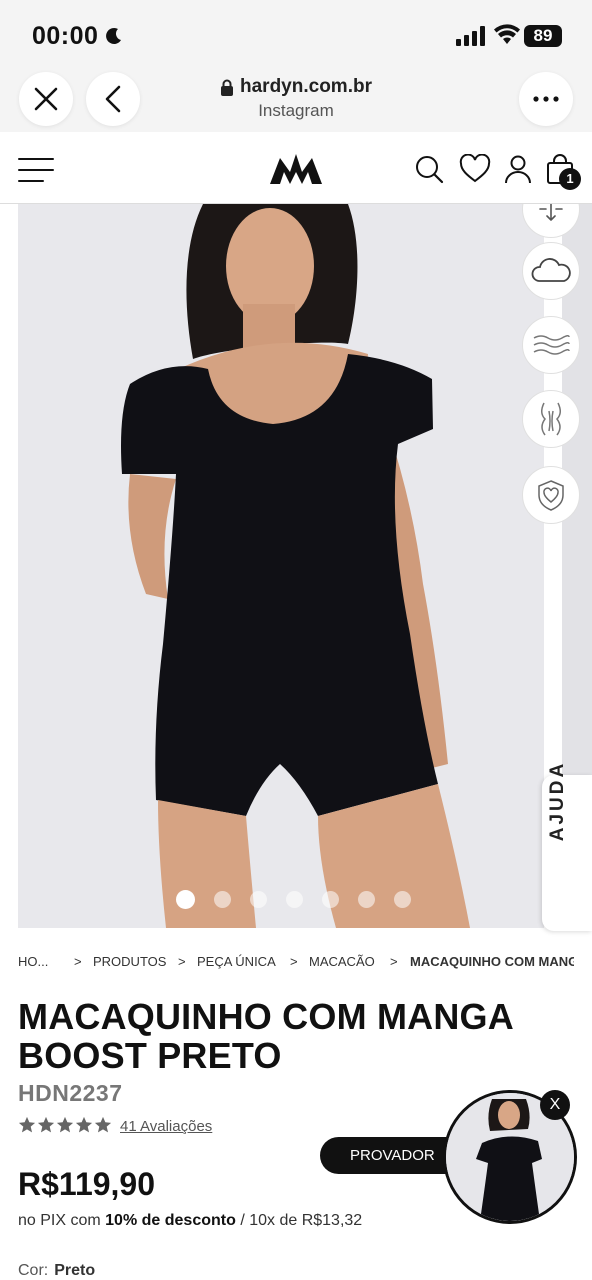 This screenshot has width=592, height=1280. Describe the element at coordinates (9, 566) in the screenshot. I see `gallery-gutter-left` at that location.